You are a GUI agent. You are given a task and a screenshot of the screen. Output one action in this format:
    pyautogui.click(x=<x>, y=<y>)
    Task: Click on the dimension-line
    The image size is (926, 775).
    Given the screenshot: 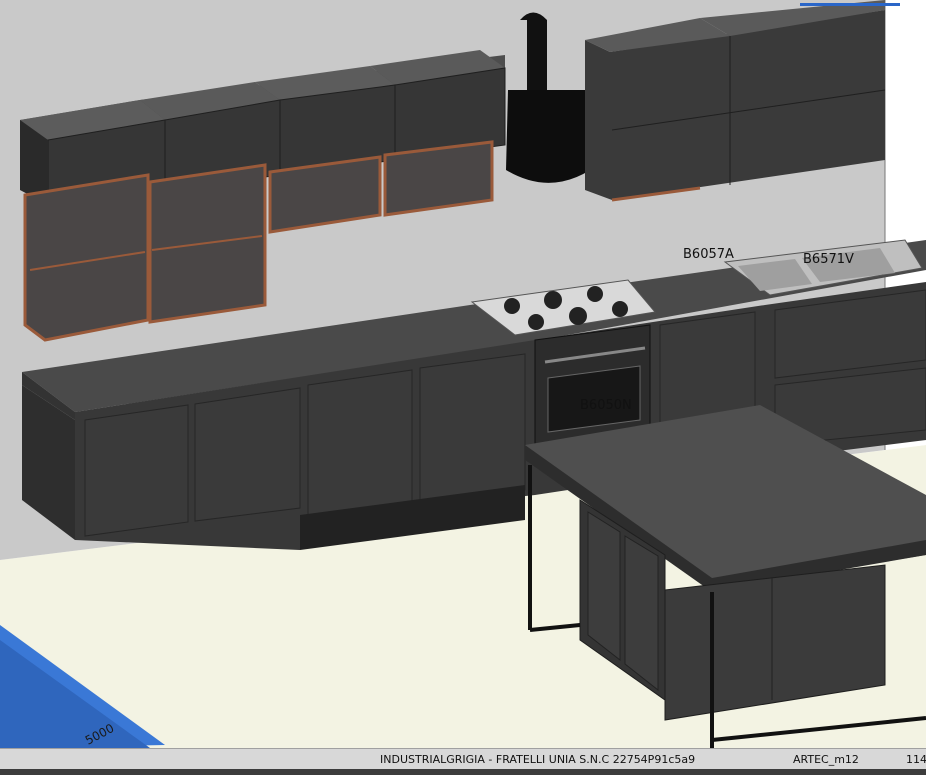 What is the action you would take?
    pyautogui.click(x=850, y=4)
    